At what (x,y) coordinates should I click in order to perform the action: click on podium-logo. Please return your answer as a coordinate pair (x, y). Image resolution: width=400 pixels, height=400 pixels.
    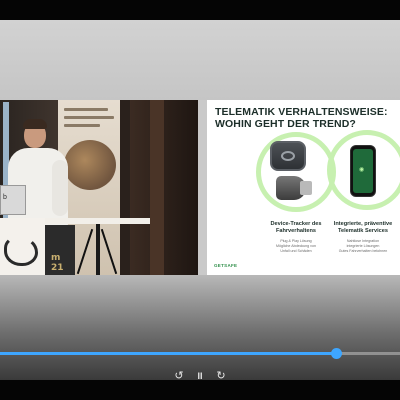
    Looking at the image, I should click on (21, 251).